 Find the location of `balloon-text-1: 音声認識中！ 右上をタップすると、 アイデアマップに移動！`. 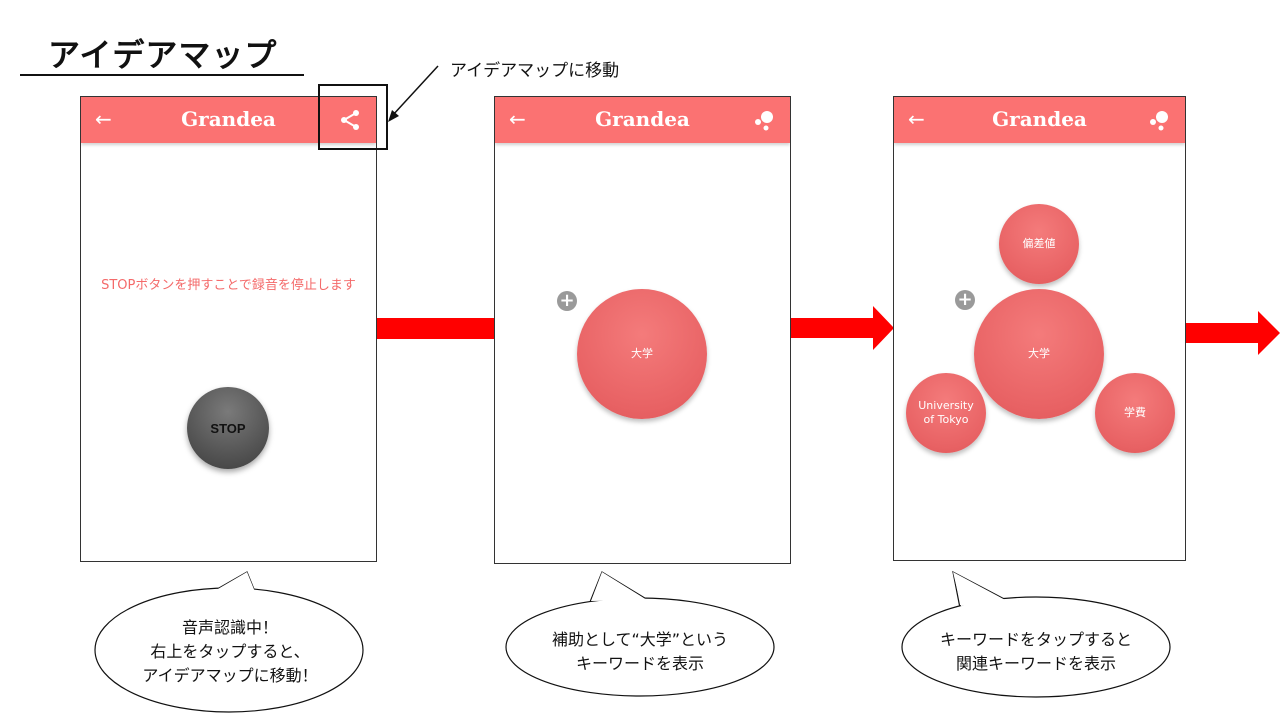

balloon-text-1: 音声認識中！ 右上をタップすると、 アイデアマップに移動！ is located at coordinates (230, 651).